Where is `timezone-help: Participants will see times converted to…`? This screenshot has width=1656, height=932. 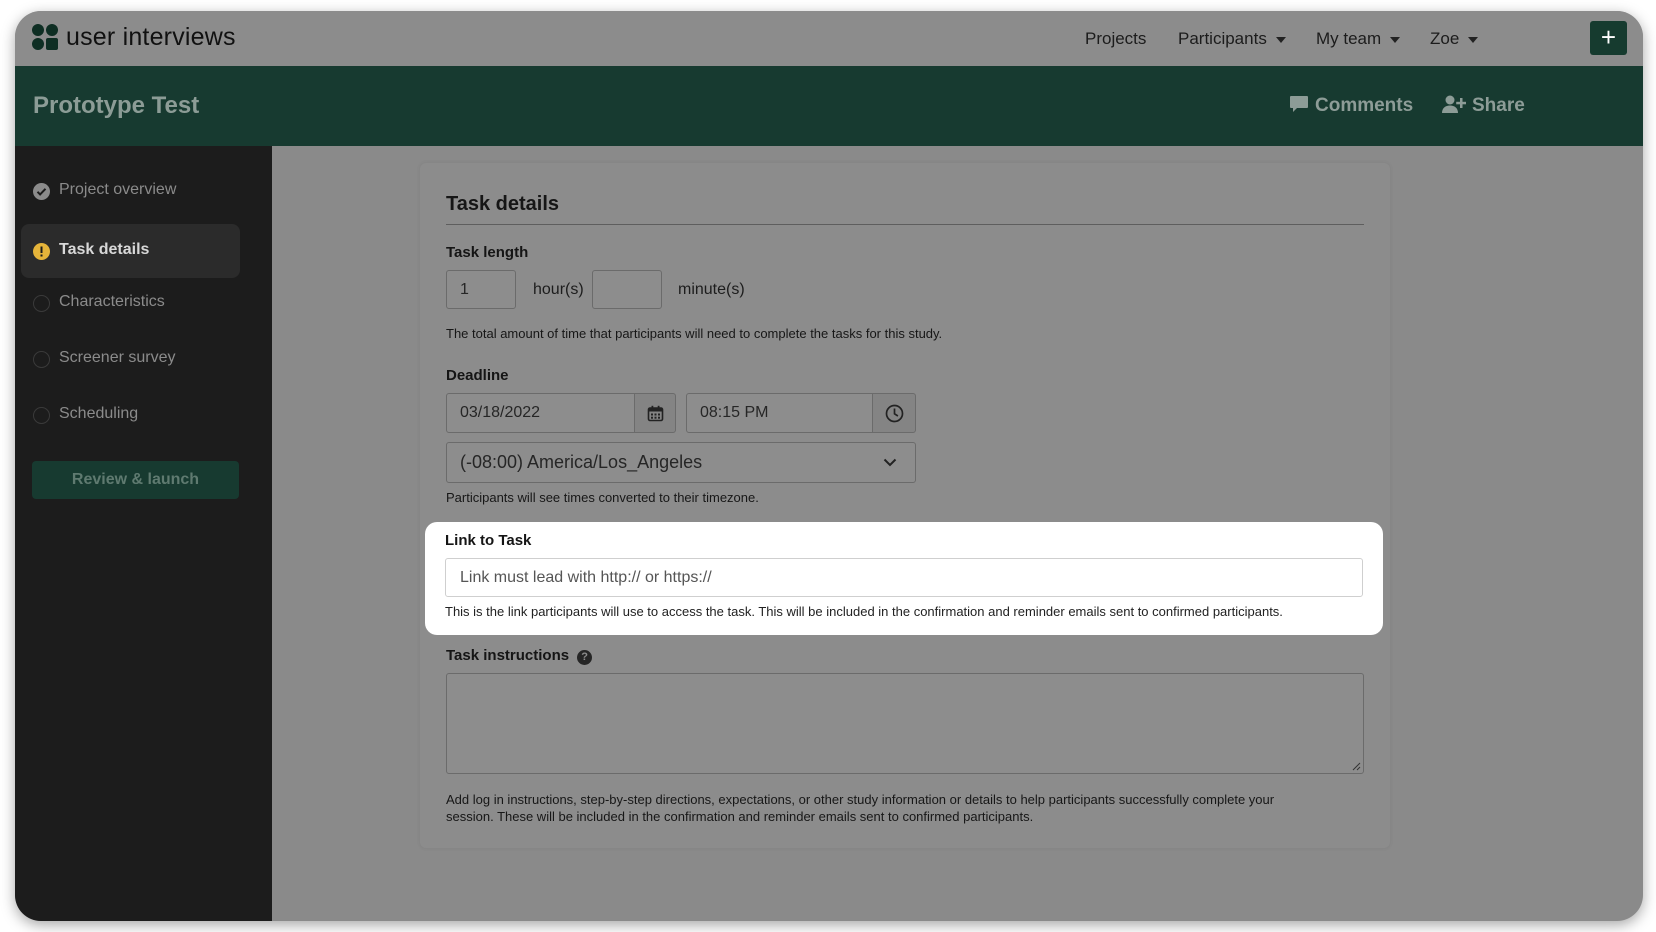 timezone-help: Participants will see times converted to… is located at coordinates (602, 497).